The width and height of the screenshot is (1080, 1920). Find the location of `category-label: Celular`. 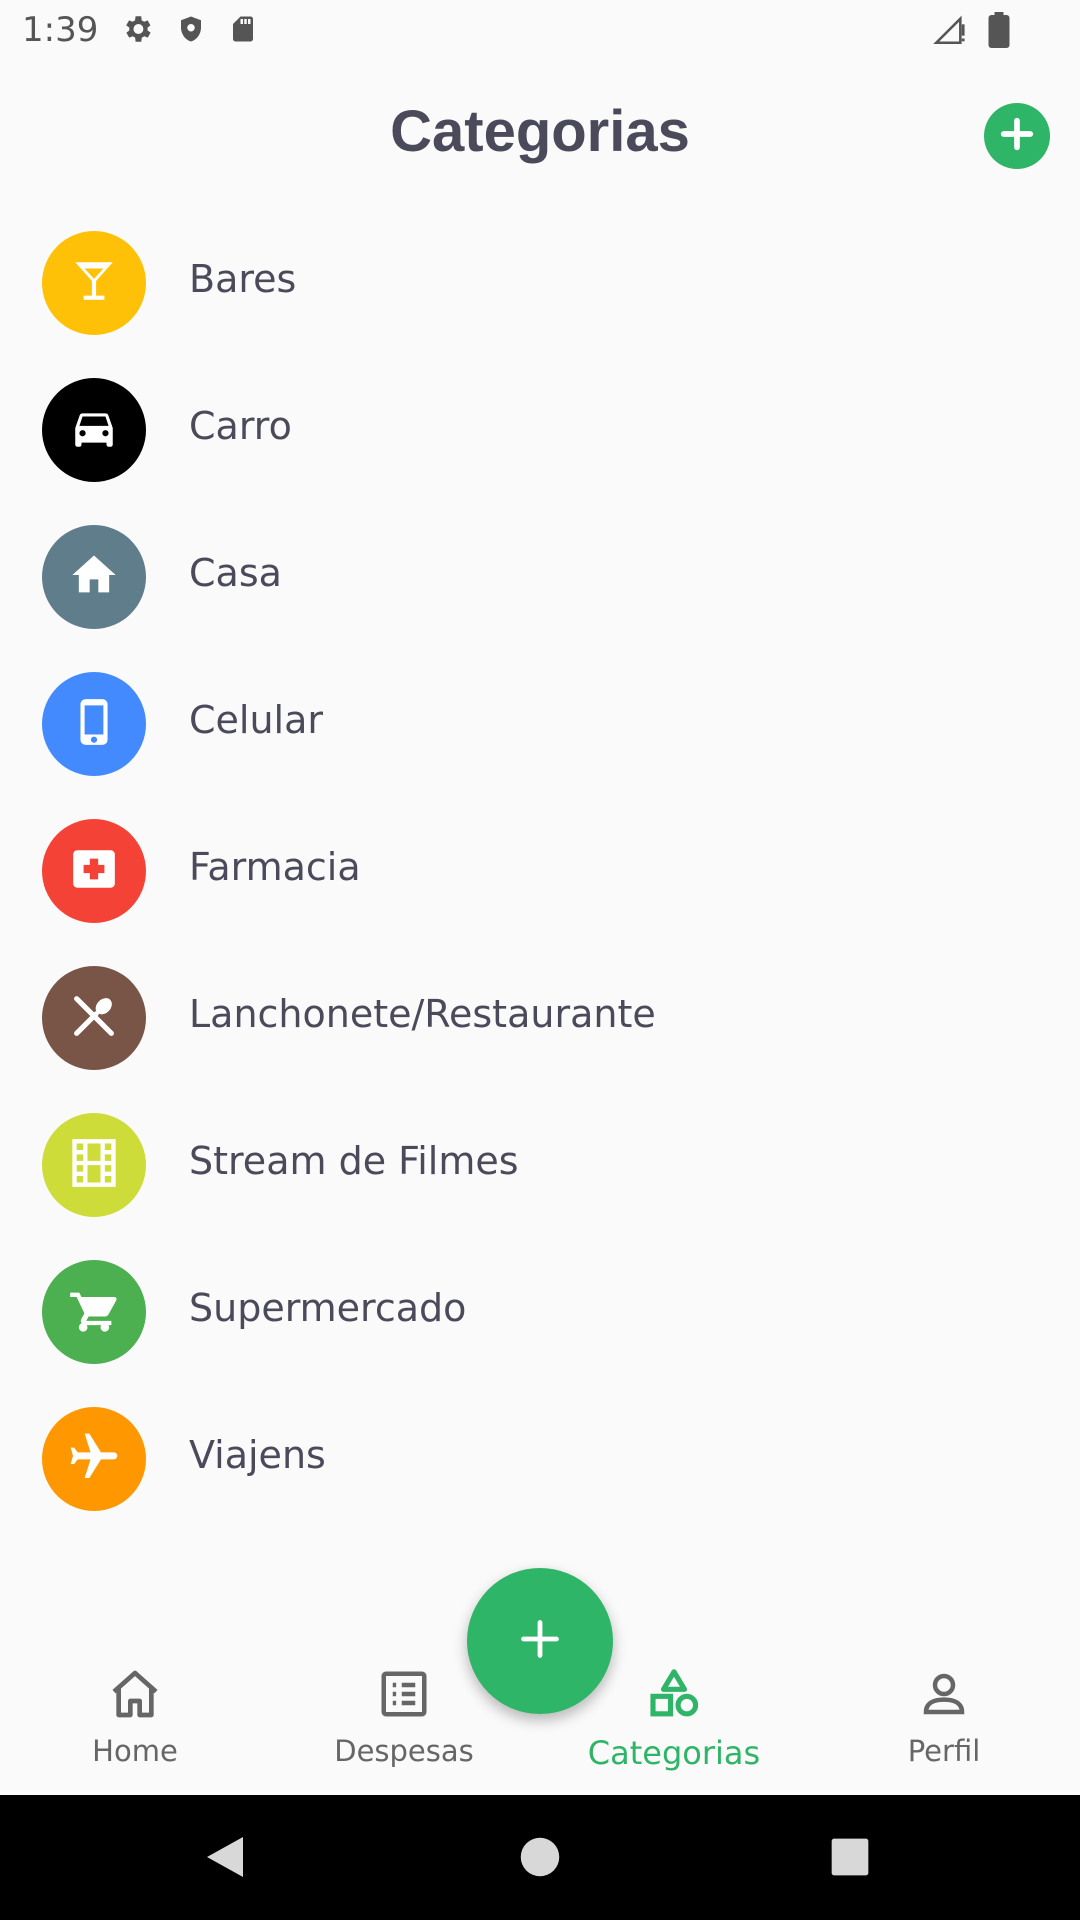

category-label: Celular is located at coordinates (256, 720).